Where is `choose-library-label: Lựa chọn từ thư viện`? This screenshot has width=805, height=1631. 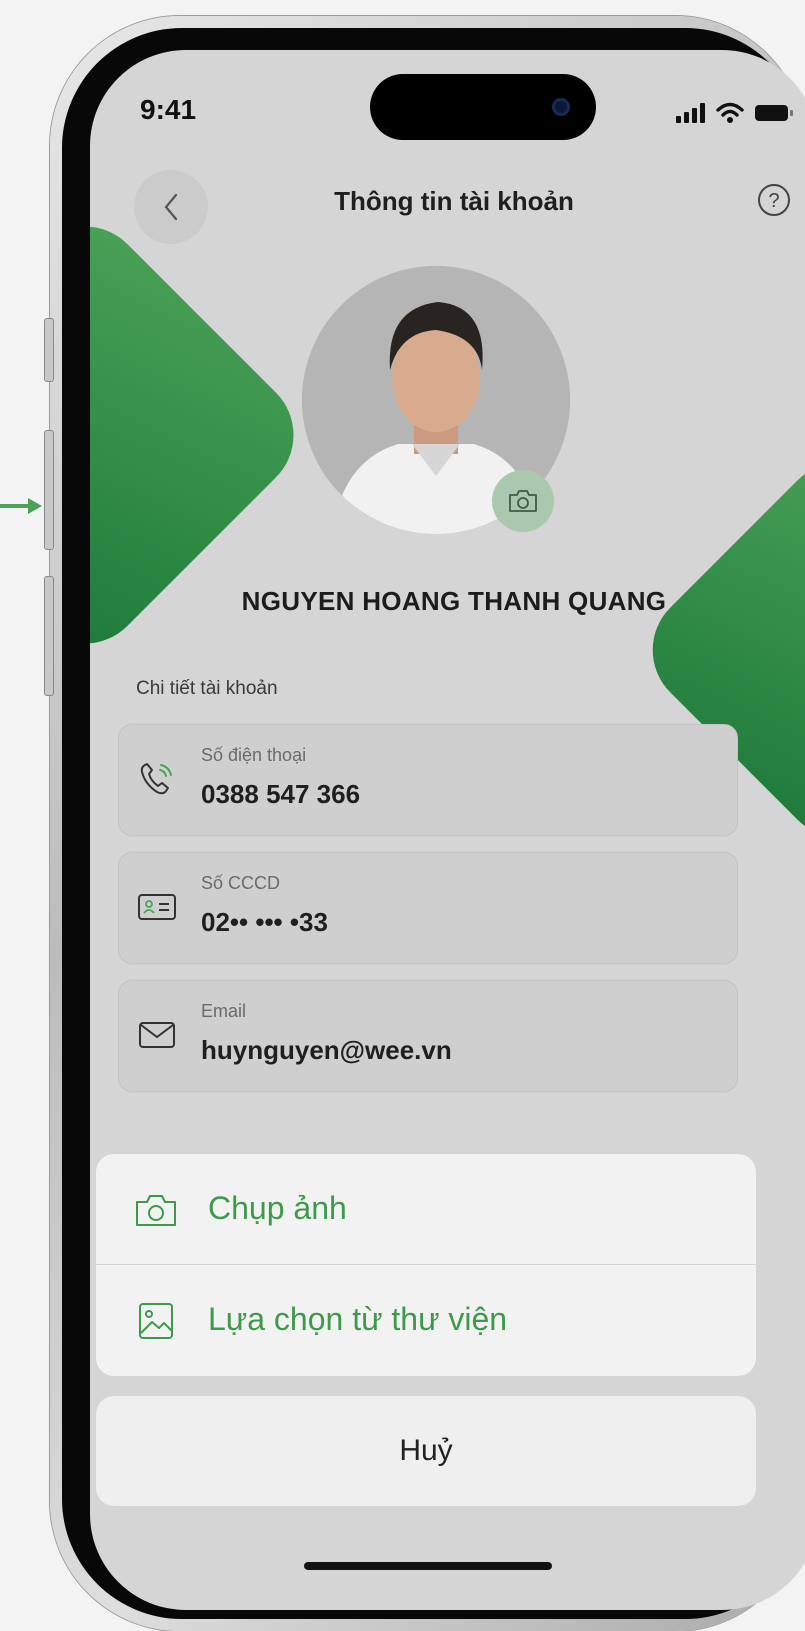
choose-library-label: Lựa chọn từ thư viện is located at coordinates (358, 1319).